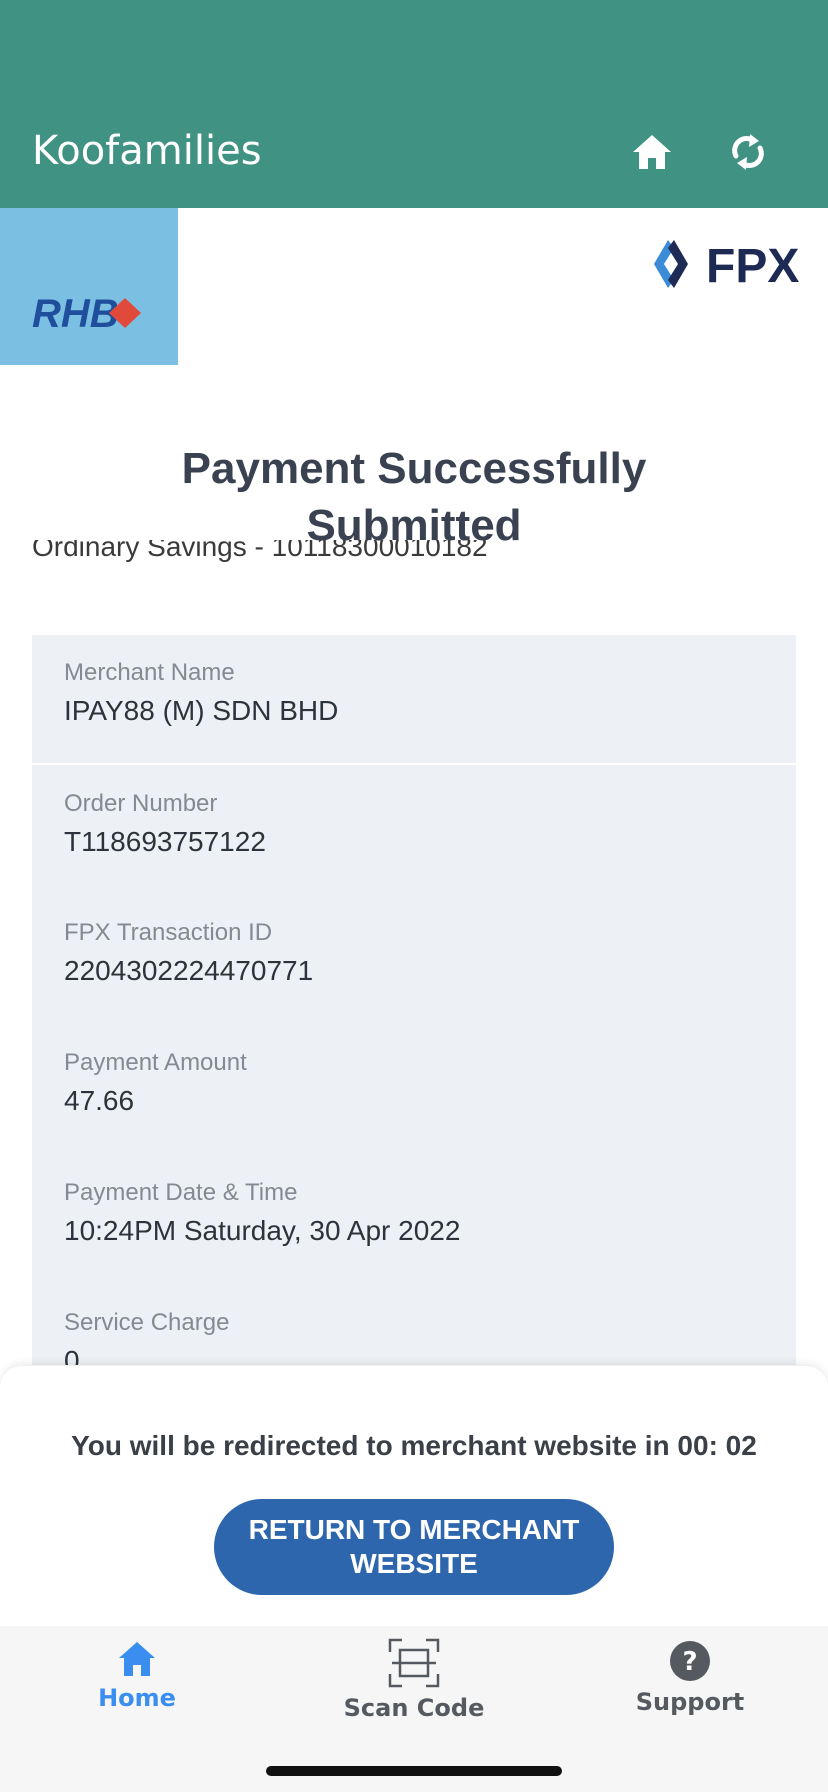  I want to click on tab-support-label: Support, so click(690, 1702).